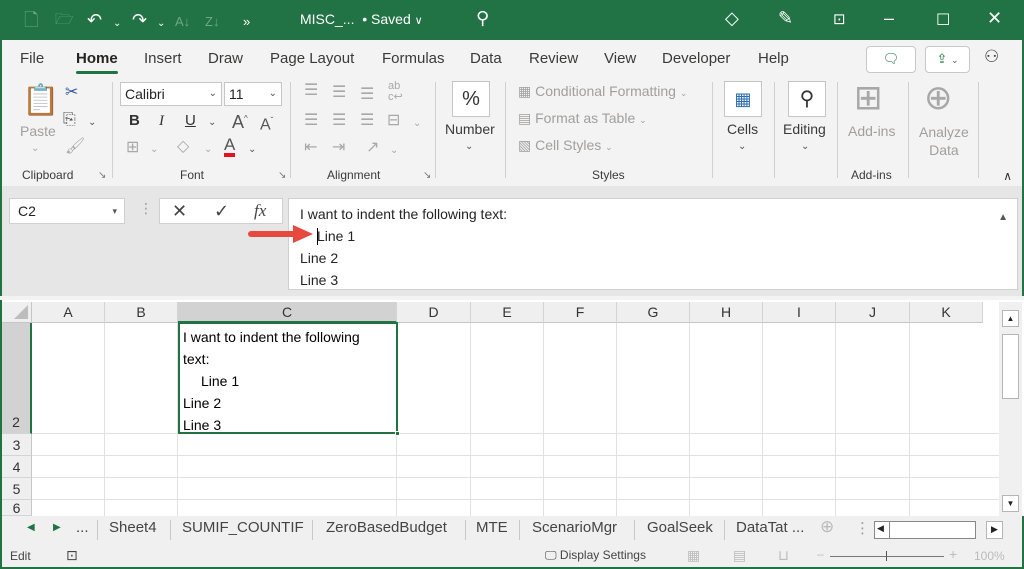  What do you see at coordinates (240, 120) in the screenshot?
I see `increase-font-size-icon: A^` at bounding box center [240, 120].